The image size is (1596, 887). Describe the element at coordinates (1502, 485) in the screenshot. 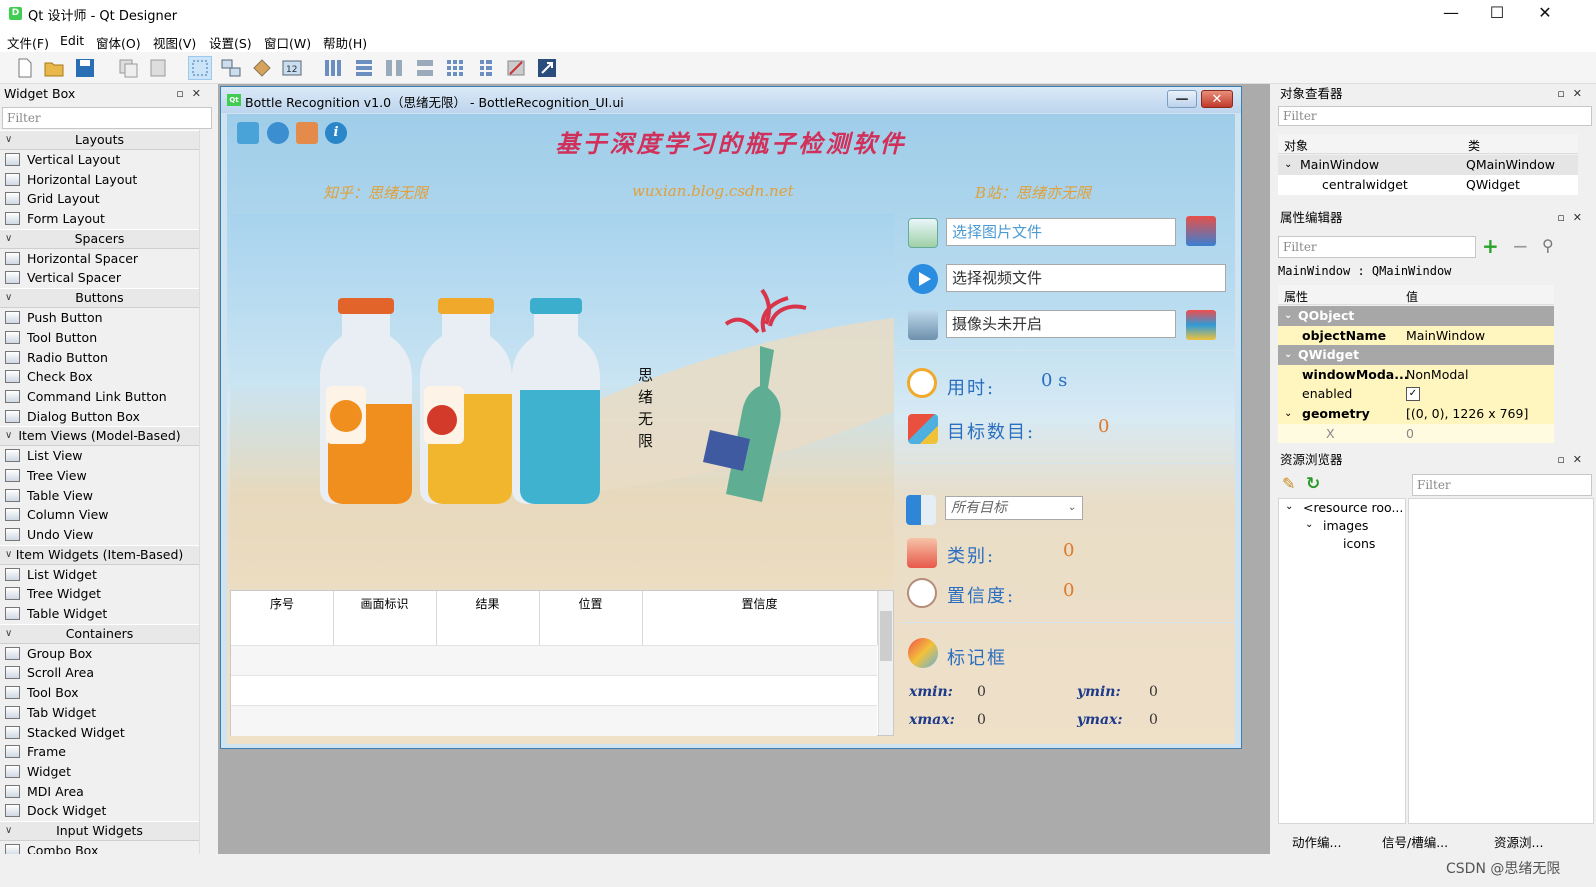

I see `resource-filter: Filter` at that location.